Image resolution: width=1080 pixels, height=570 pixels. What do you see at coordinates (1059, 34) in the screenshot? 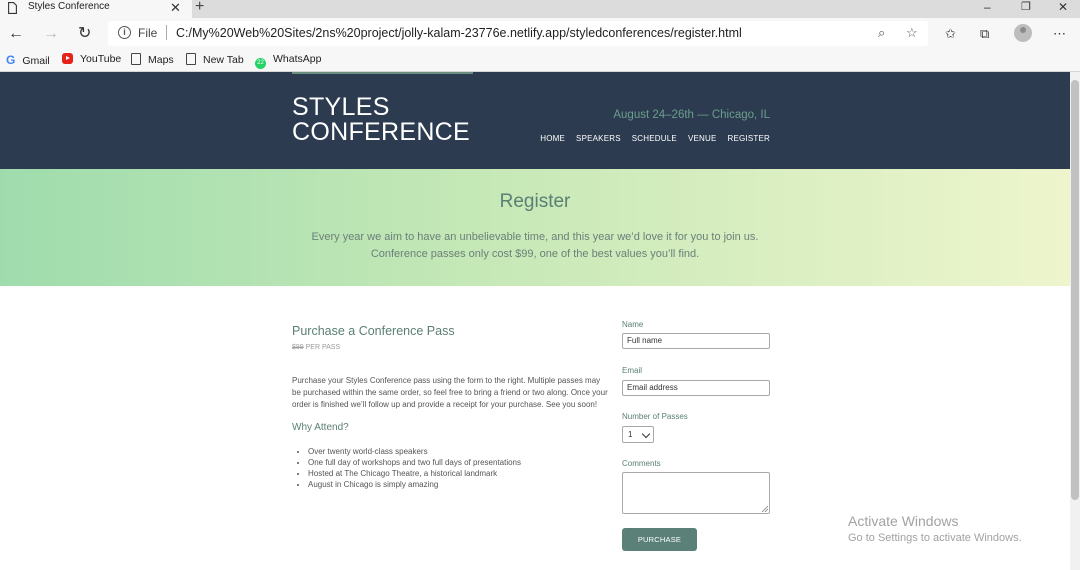
I see `more-menu-icon: ⋯` at bounding box center [1059, 34].